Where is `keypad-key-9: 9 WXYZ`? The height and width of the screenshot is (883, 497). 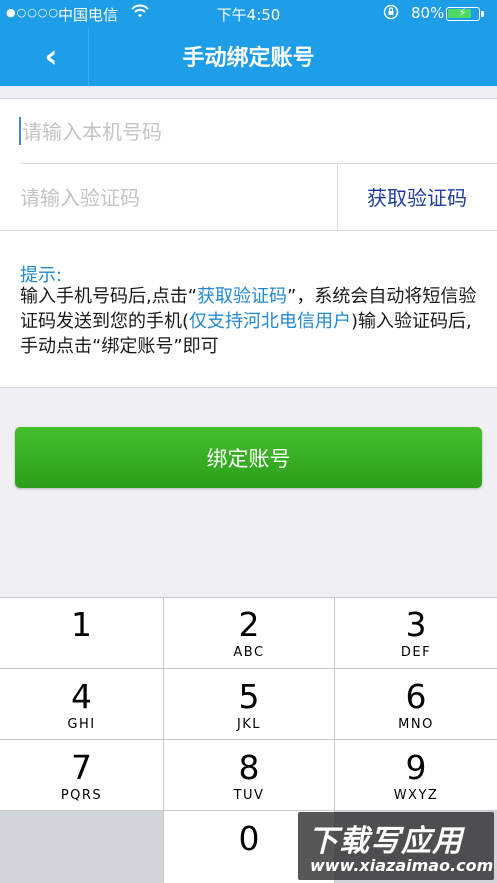 keypad-key-9: 9 WXYZ is located at coordinates (416, 775).